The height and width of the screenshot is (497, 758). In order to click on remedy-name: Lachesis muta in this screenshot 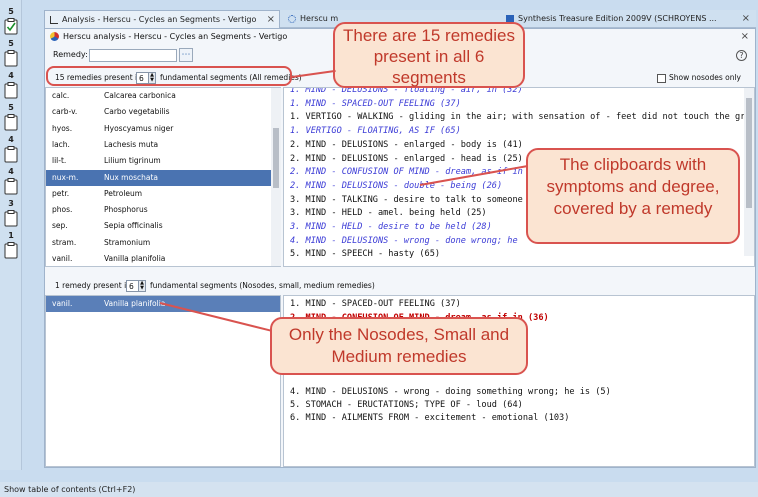, I will do `click(131, 144)`.